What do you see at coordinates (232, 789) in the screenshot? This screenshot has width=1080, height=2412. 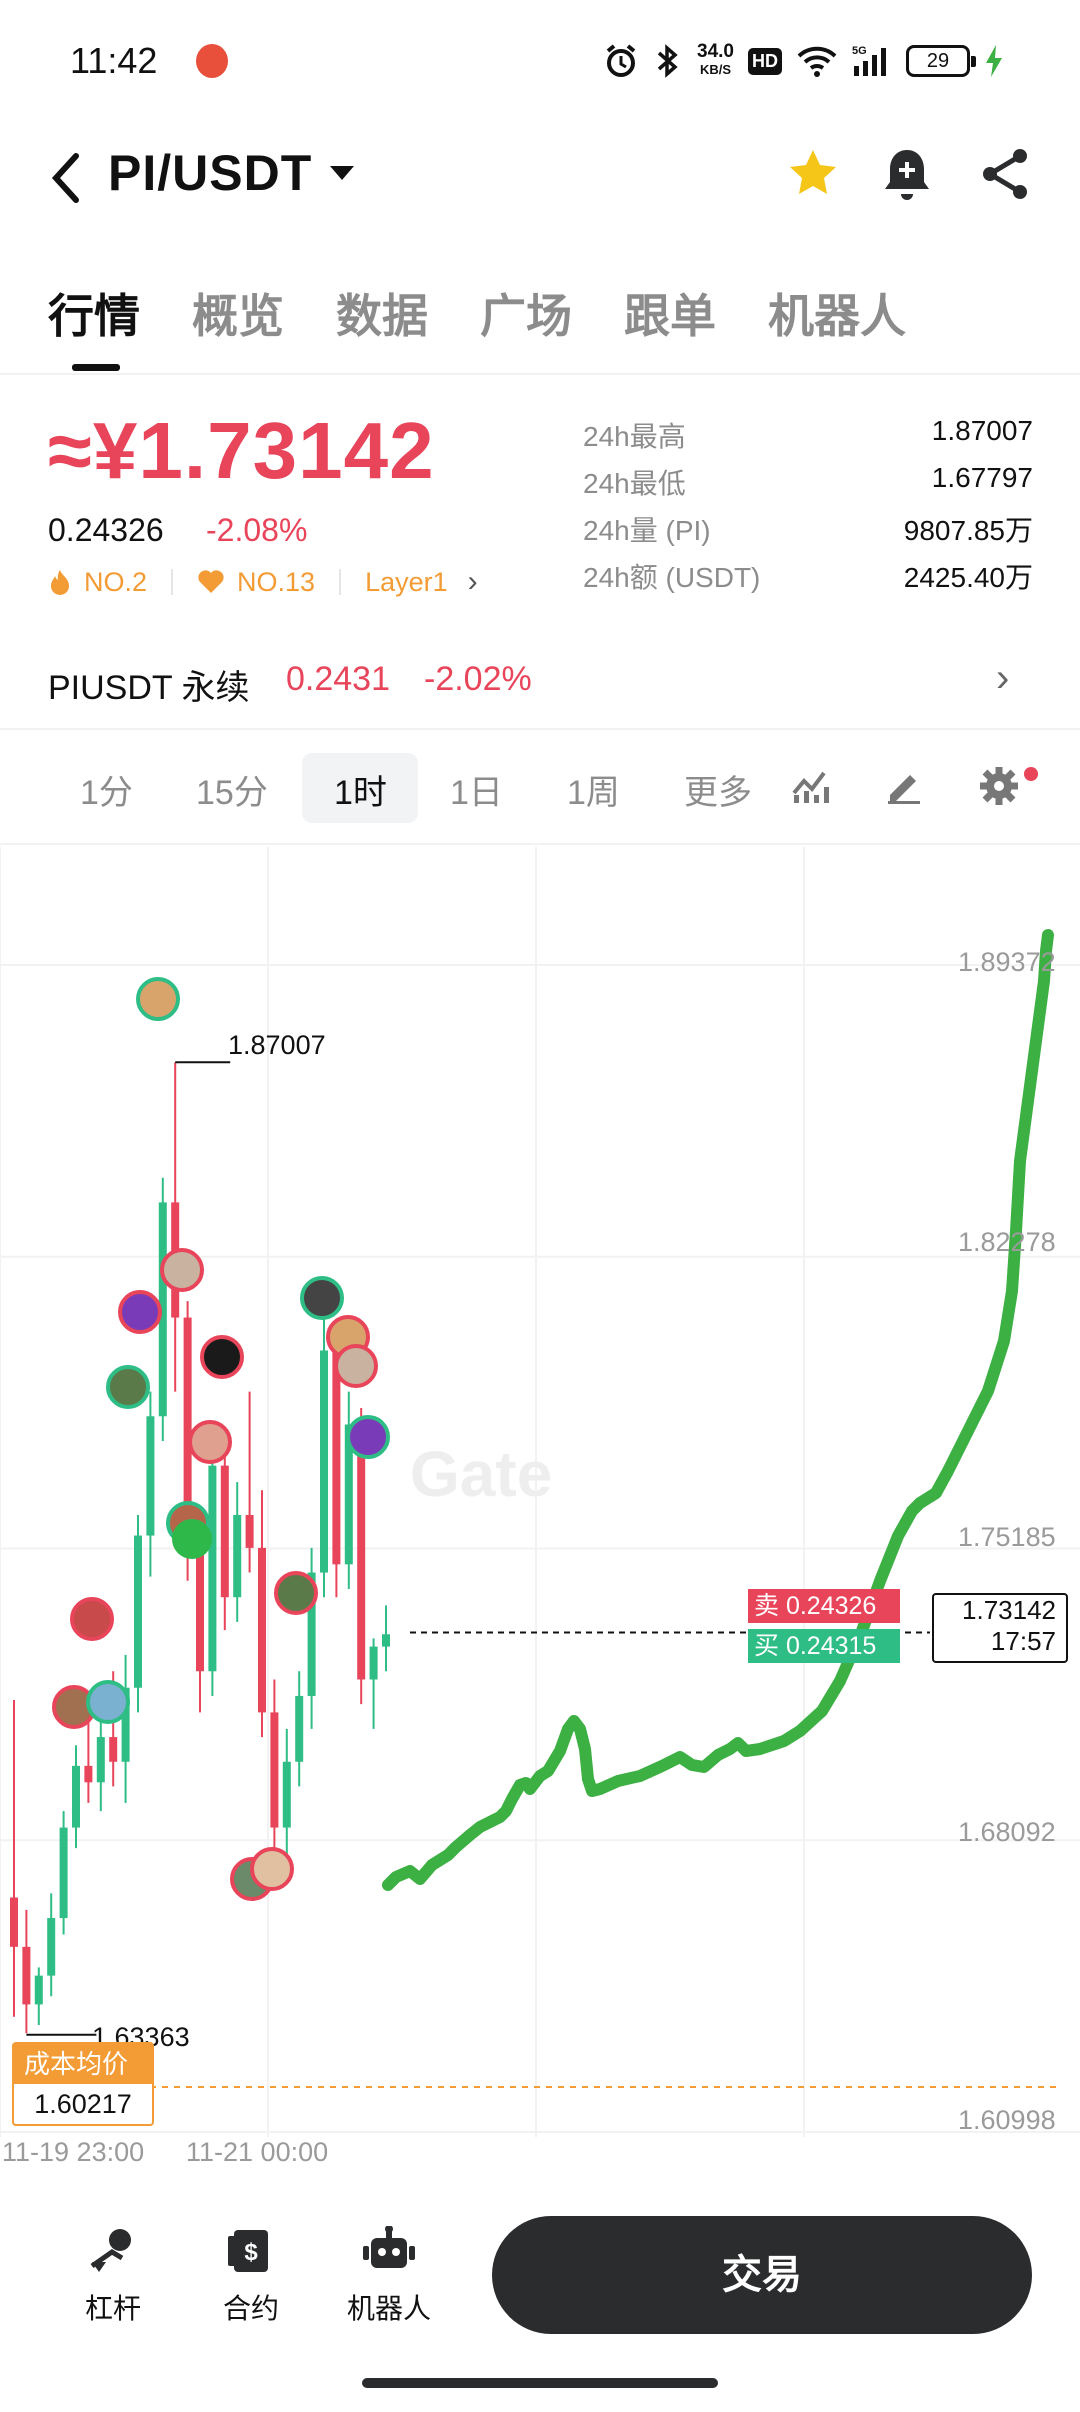 I see `interval-15m: 15分` at bounding box center [232, 789].